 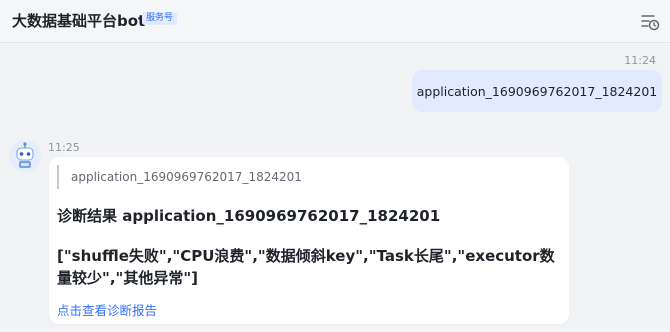 I want to click on history-button, so click(x=650, y=22).